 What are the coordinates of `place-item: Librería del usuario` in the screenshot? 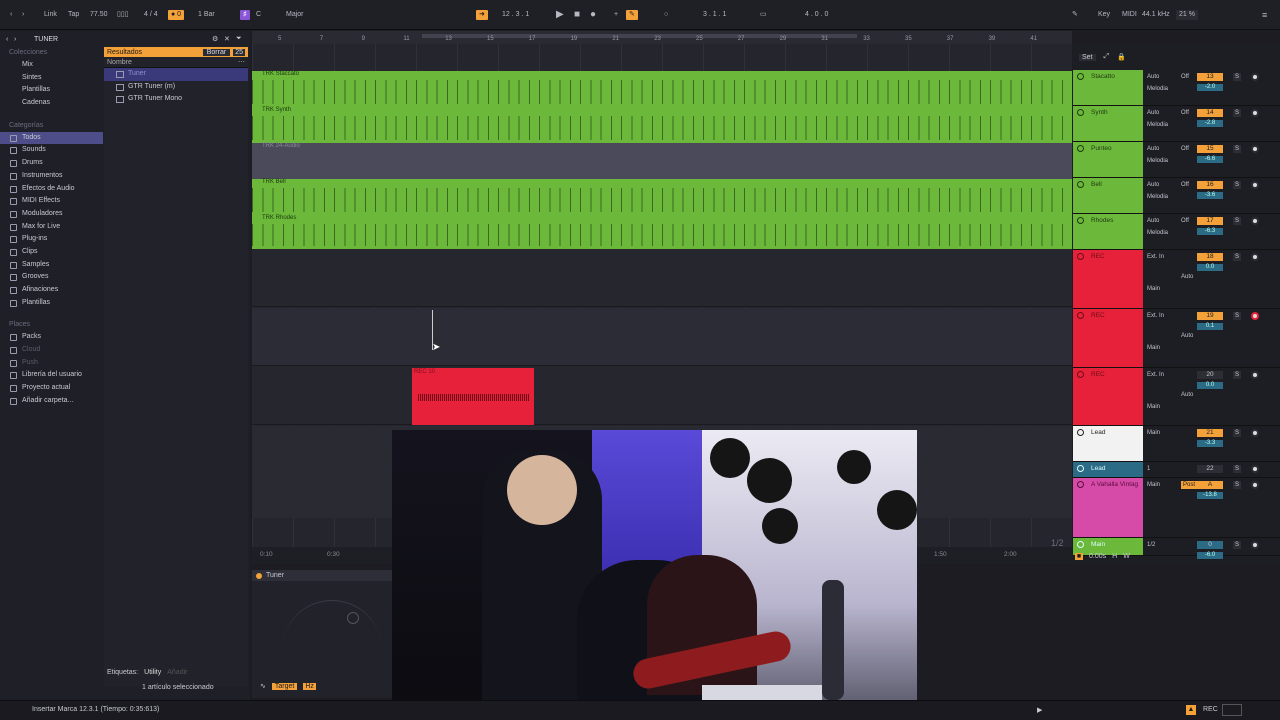 It's located at (51, 375).